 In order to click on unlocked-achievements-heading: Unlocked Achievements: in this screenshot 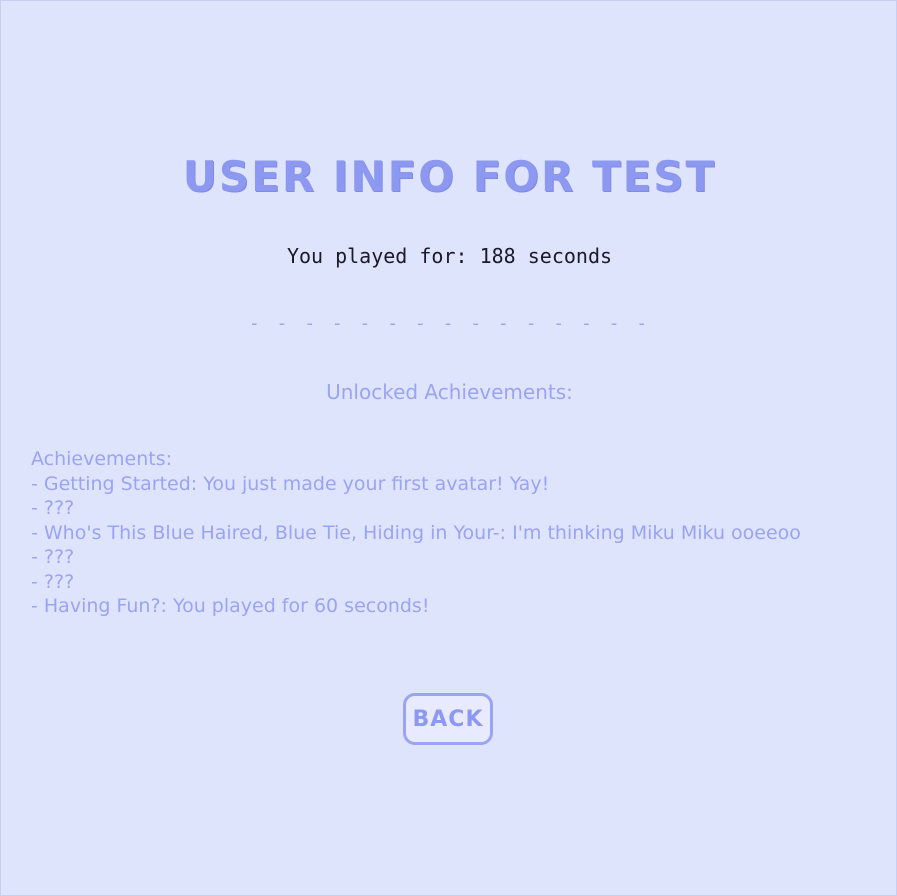, I will do `click(449, 392)`.